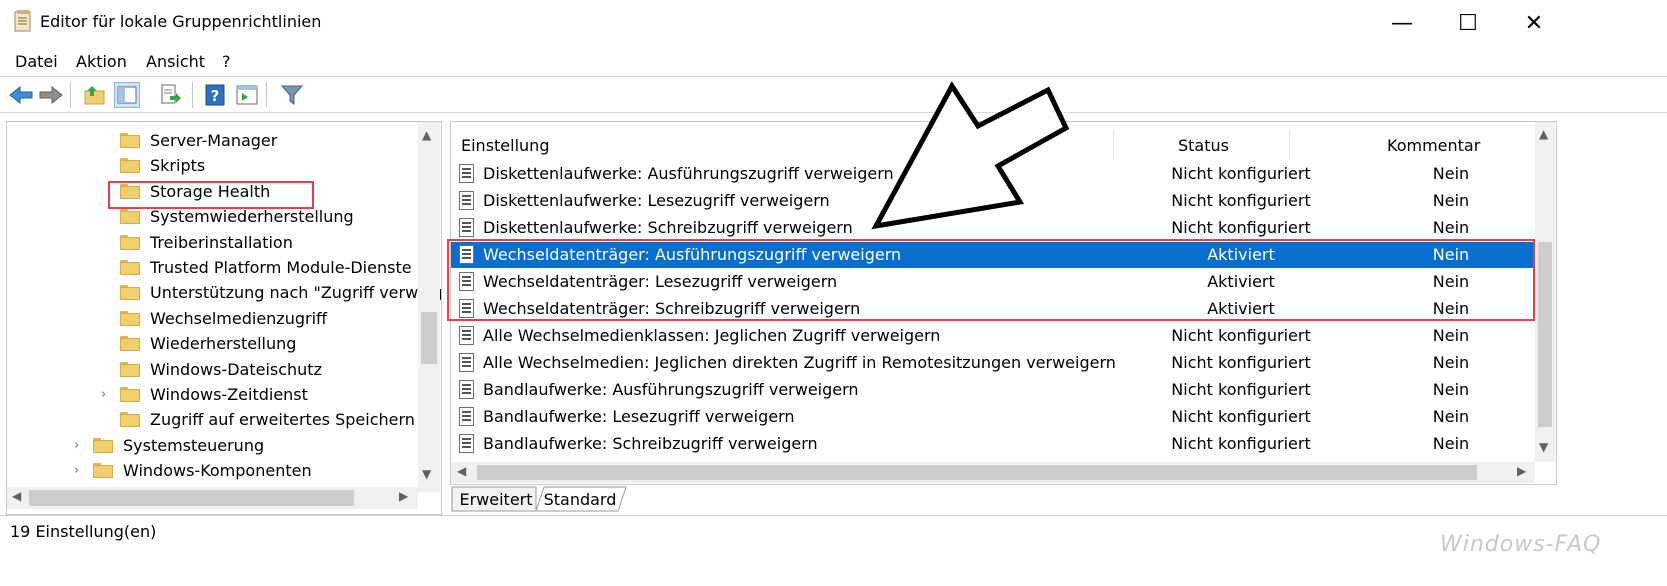 This screenshot has height=586, width=1667. Describe the element at coordinates (21, 95) in the screenshot. I see `back-arrow-icon` at that location.